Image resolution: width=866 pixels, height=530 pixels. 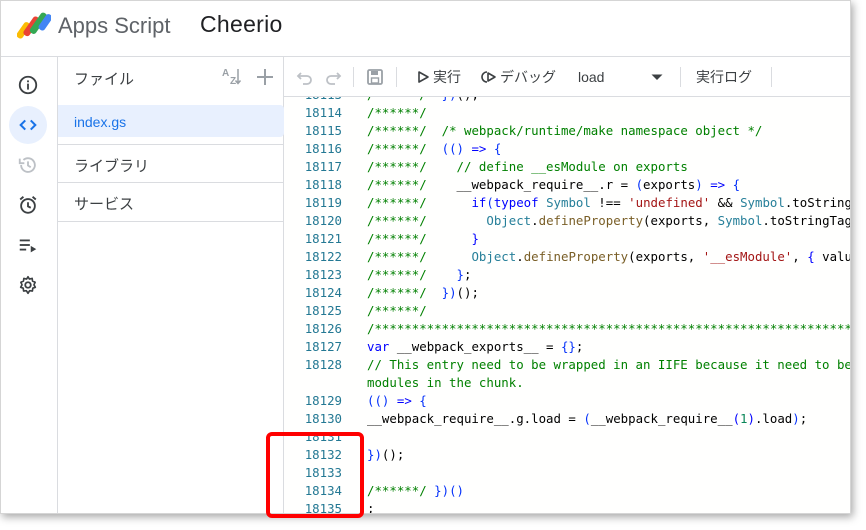 What do you see at coordinates (567, 100) in the screenshot?
I see `code-line: 18113 /******/ })();` at bounding box center [567, 100].